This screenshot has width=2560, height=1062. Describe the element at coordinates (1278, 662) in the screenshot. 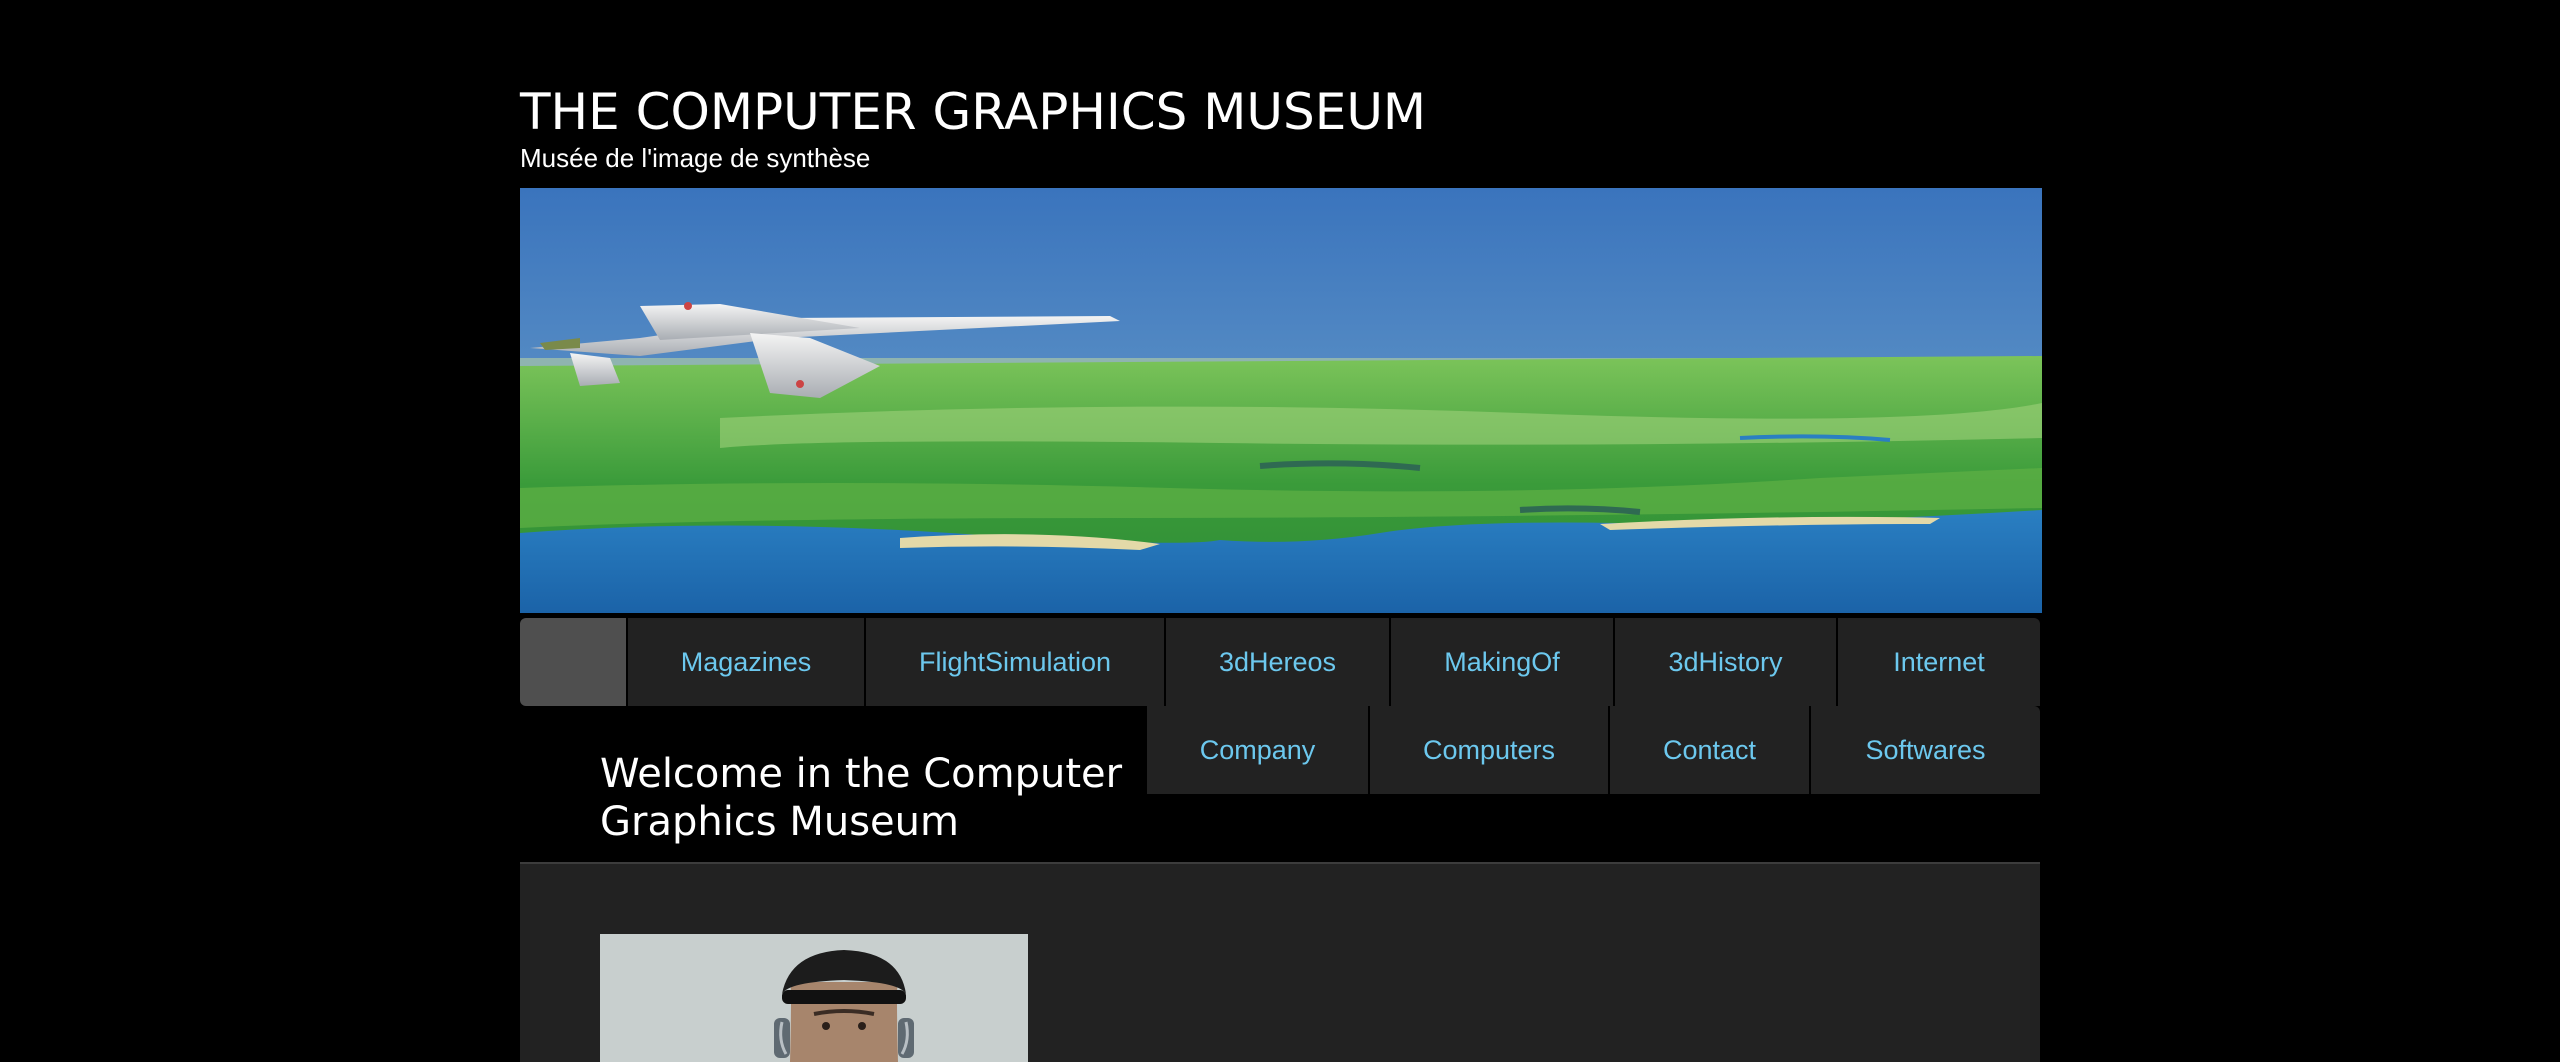

I see `nav-item-3dhereos: 3dHereos` at that location.